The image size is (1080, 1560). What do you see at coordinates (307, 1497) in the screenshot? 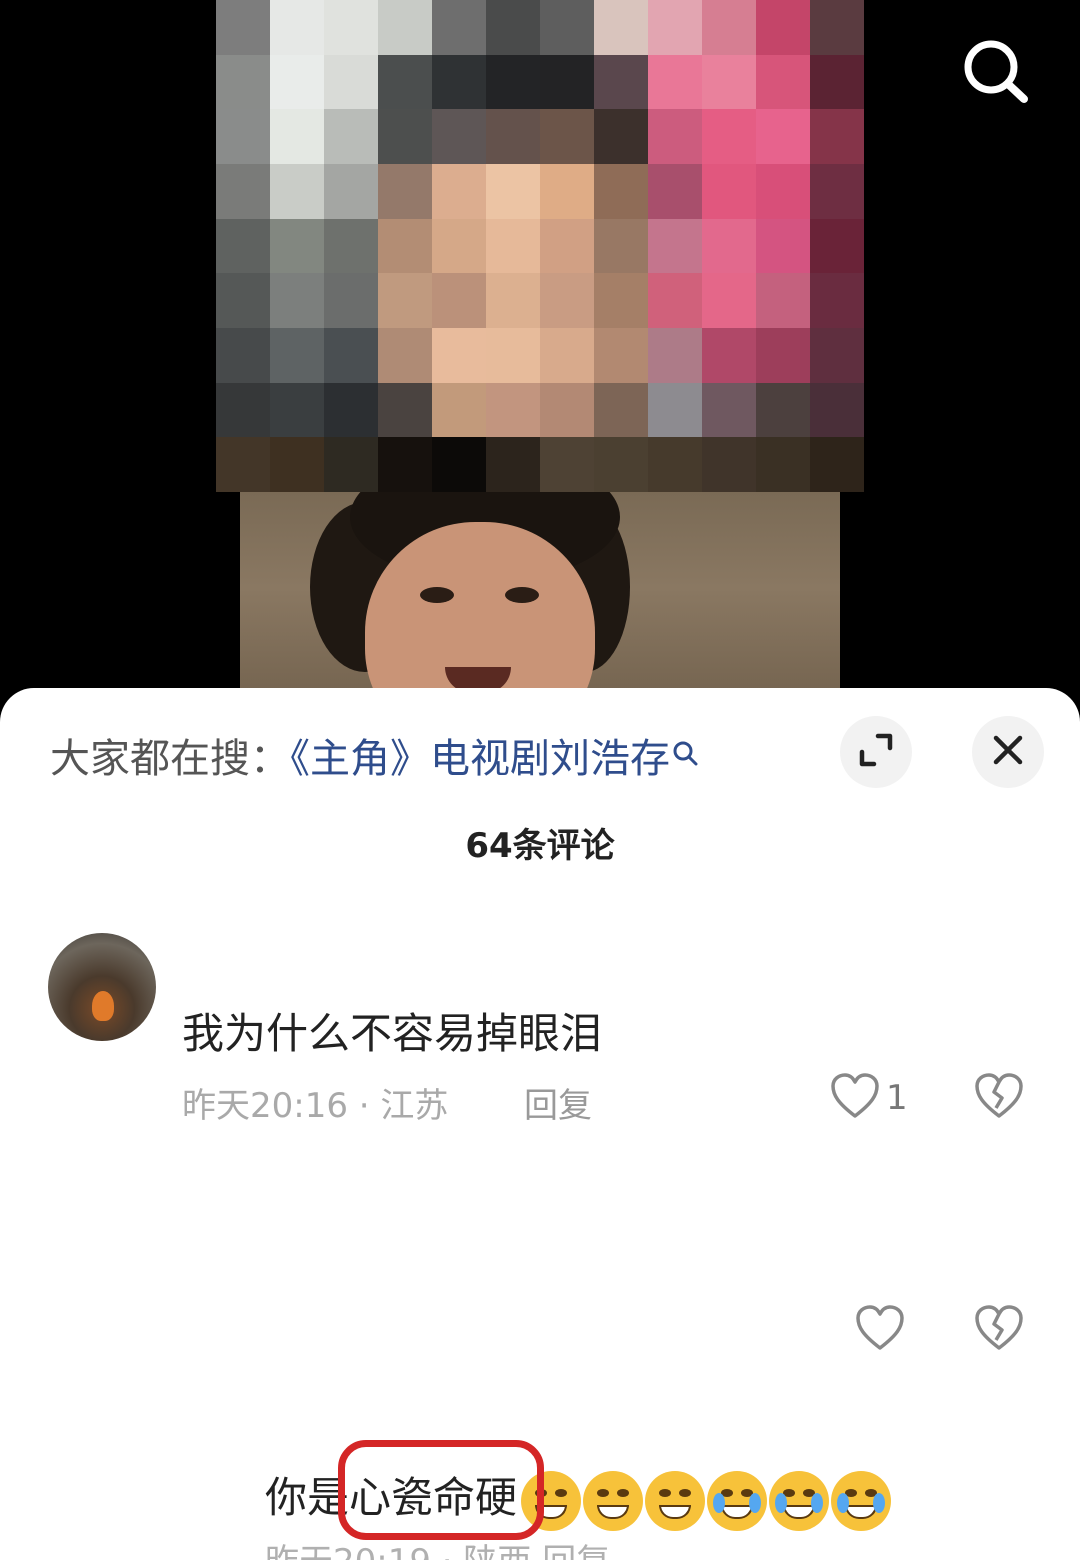
I see `comment-text-prefix: 你是` at bounding box center [307, 1497].